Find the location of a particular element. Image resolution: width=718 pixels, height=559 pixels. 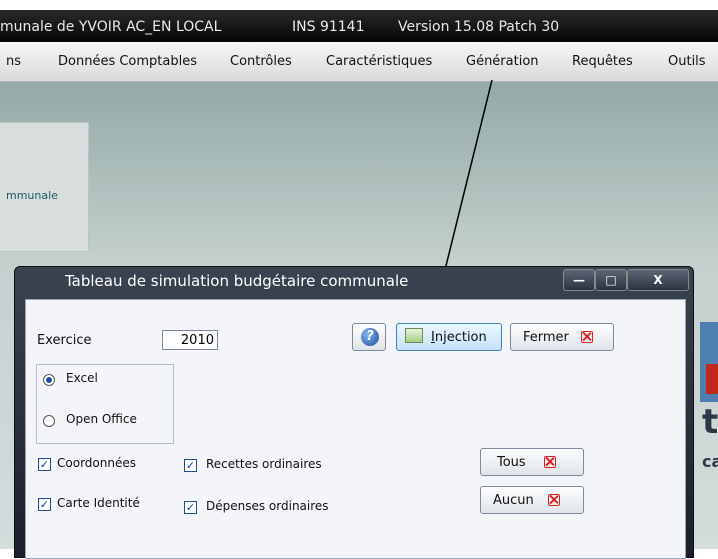

fermer-button: Fermer is located at coordinates (562, 337).